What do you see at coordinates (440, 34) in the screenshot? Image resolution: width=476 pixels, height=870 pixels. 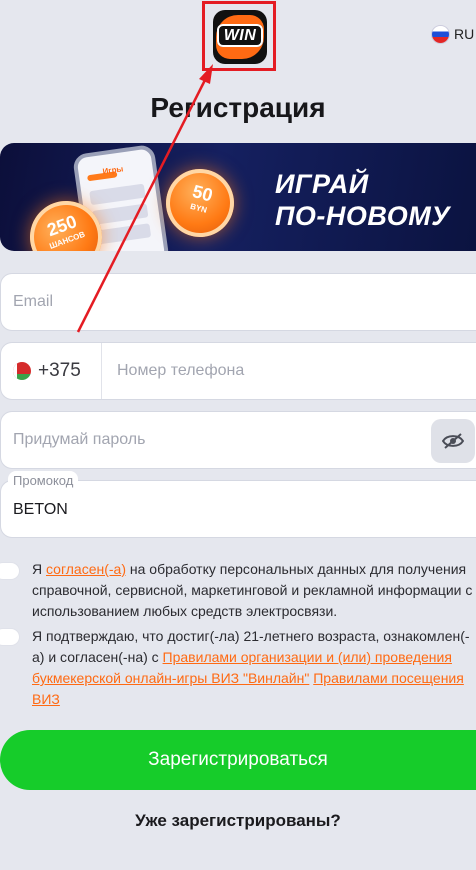 I see `russia-flag-icon` at bounding box center [440, 34].